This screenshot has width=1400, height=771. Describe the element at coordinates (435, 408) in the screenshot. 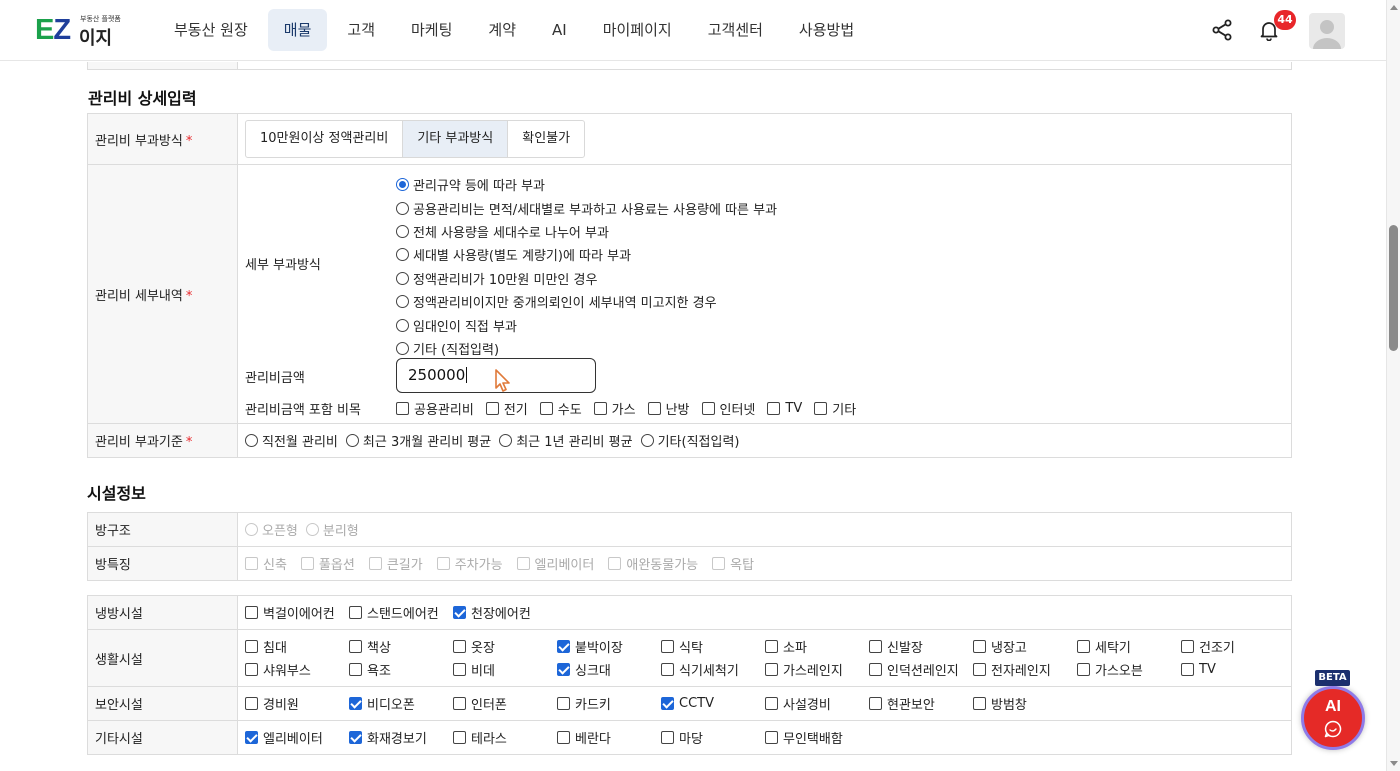

I see `included-item-checkbox: 공용관리비` at that location.